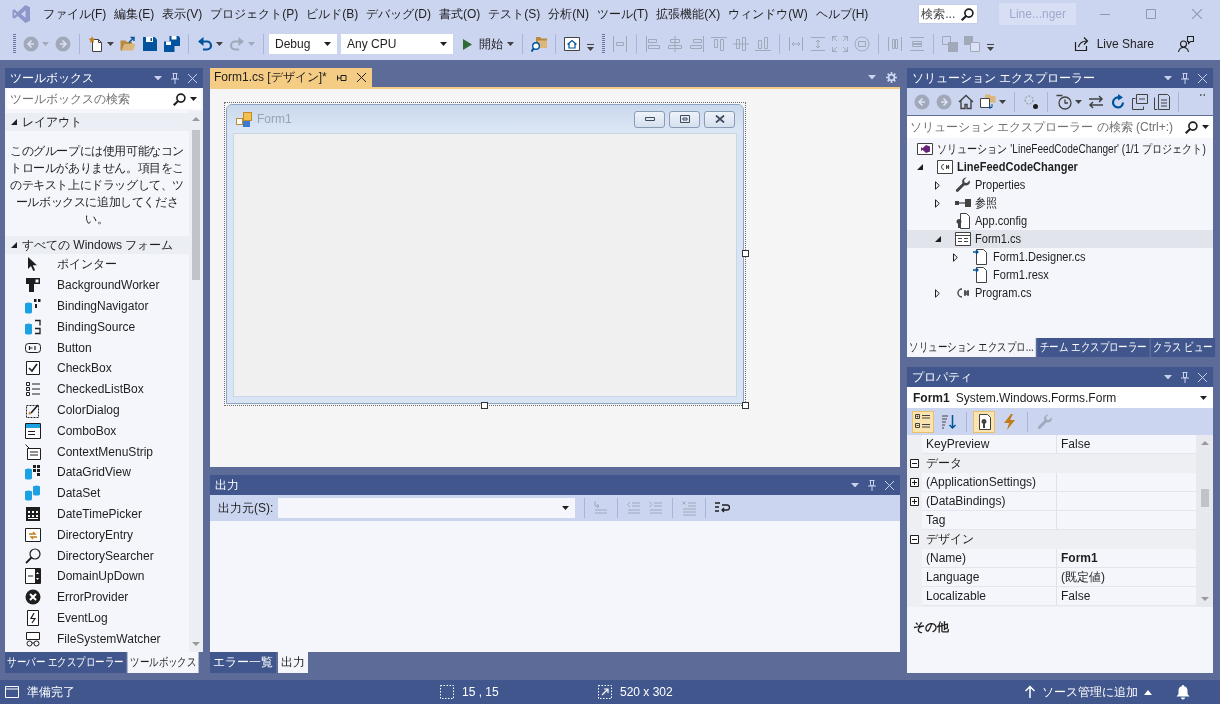 The height and width of the screenshot is (704, 1220). What do you see at coordinates (1060, 221) in the screenshot?
I see `tree-item: App.config` at bounding box center [1060, 221].